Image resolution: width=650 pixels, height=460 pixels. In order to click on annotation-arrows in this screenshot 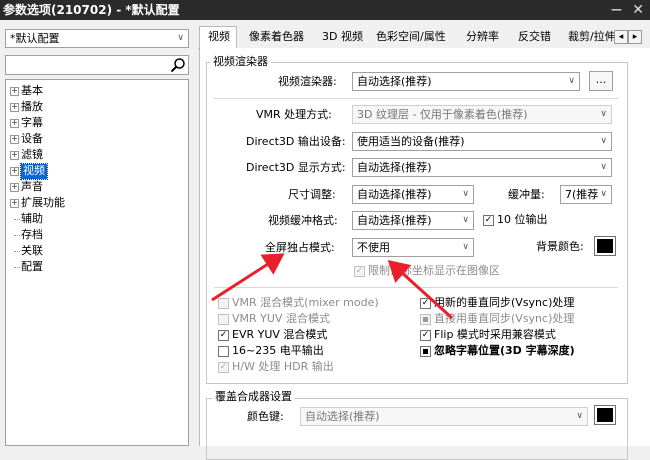, I will do `click(332, 286)`.